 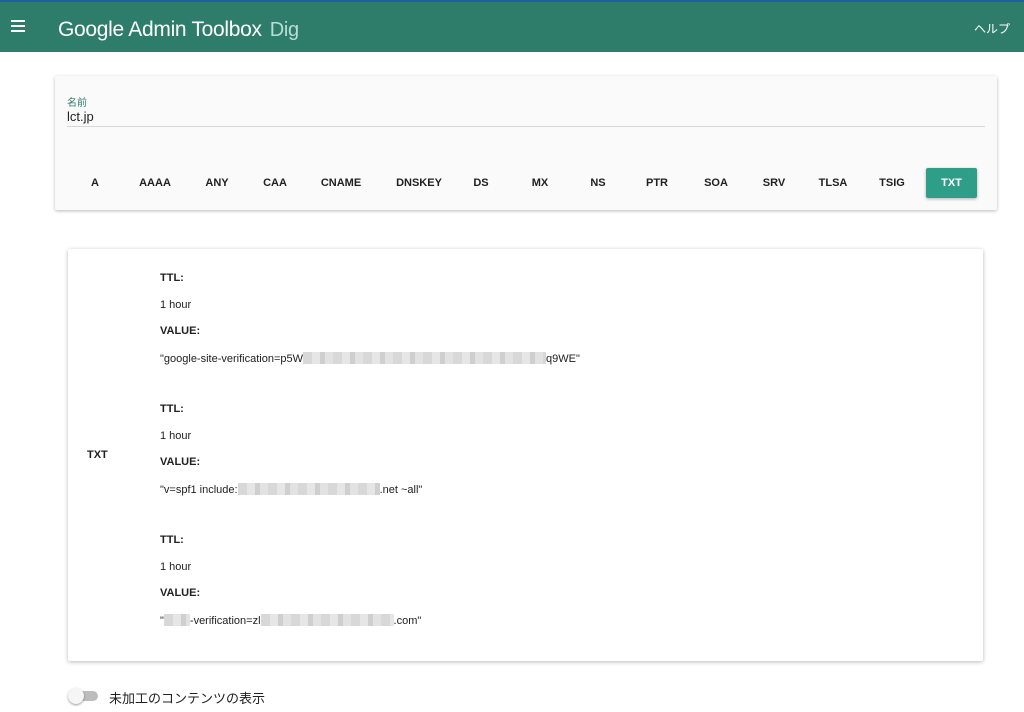 I want to click on record-value: "google-site-verification=p5W q9WE", so click(x=370, y=358).